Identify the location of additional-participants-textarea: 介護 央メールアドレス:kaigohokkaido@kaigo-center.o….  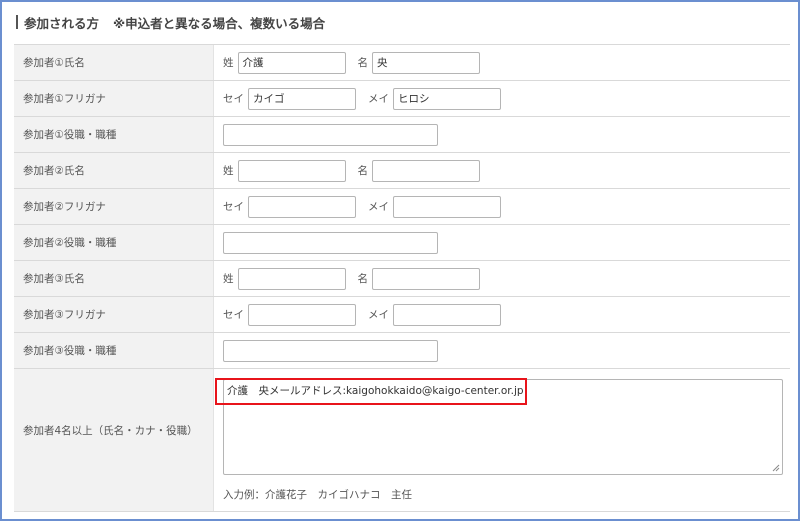
(499, 426).